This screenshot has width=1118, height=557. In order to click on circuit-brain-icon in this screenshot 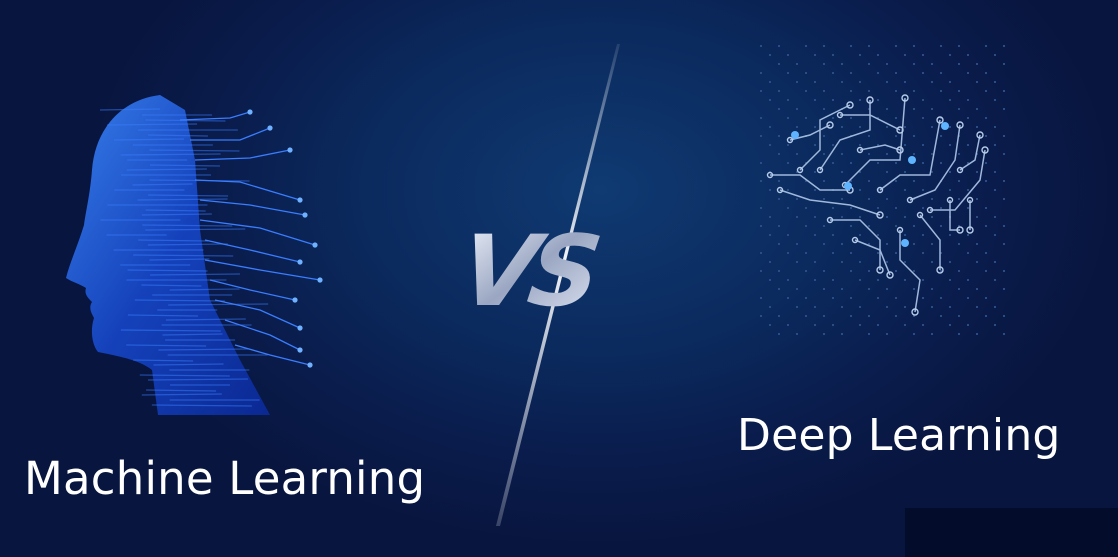, I will do `click(882, 190)`.